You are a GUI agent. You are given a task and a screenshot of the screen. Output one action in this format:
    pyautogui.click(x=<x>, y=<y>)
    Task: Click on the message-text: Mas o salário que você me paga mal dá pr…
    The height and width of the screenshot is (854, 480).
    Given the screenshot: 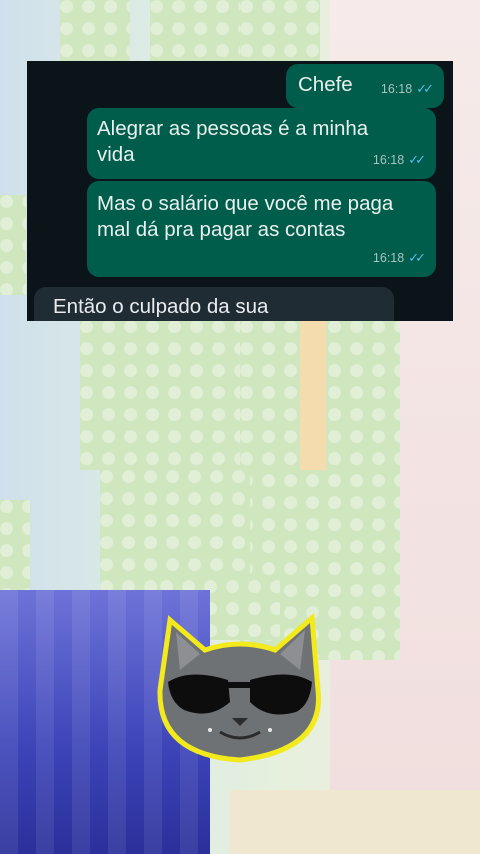 What is the action you would take?
    pyautogui.click(x=245, y=216)
    